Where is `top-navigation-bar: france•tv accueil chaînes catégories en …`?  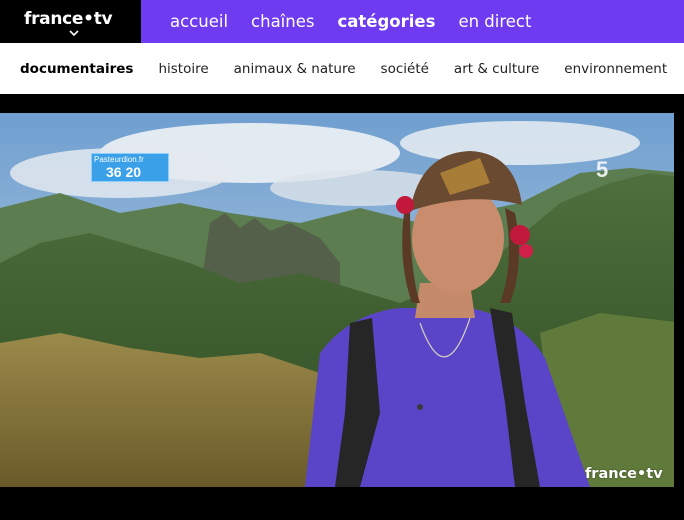
top-navigation-bar: france•tv accueil chaînes catégories en … is located at coordinates (342, 21).